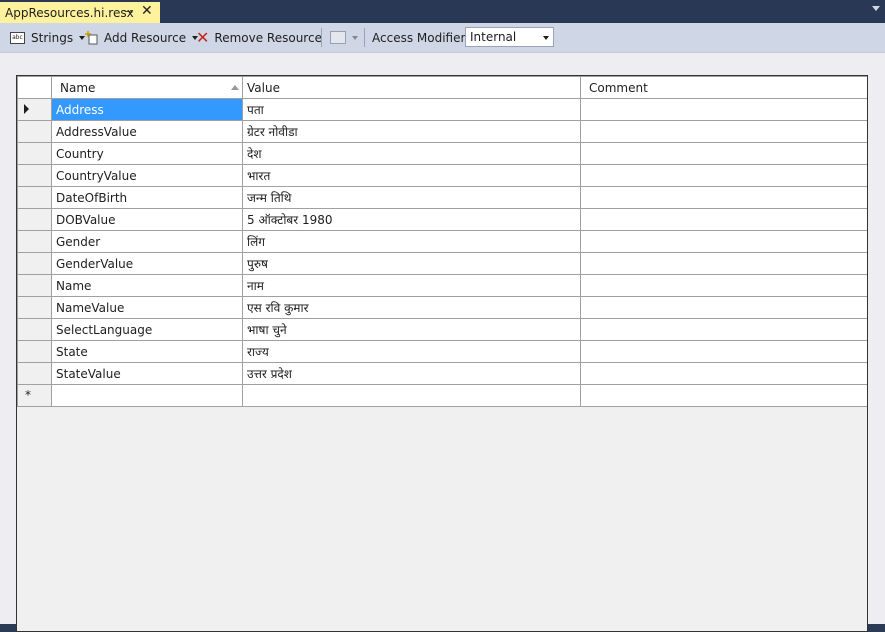  I want to click on table-row: Country देश, so click(442, 153).